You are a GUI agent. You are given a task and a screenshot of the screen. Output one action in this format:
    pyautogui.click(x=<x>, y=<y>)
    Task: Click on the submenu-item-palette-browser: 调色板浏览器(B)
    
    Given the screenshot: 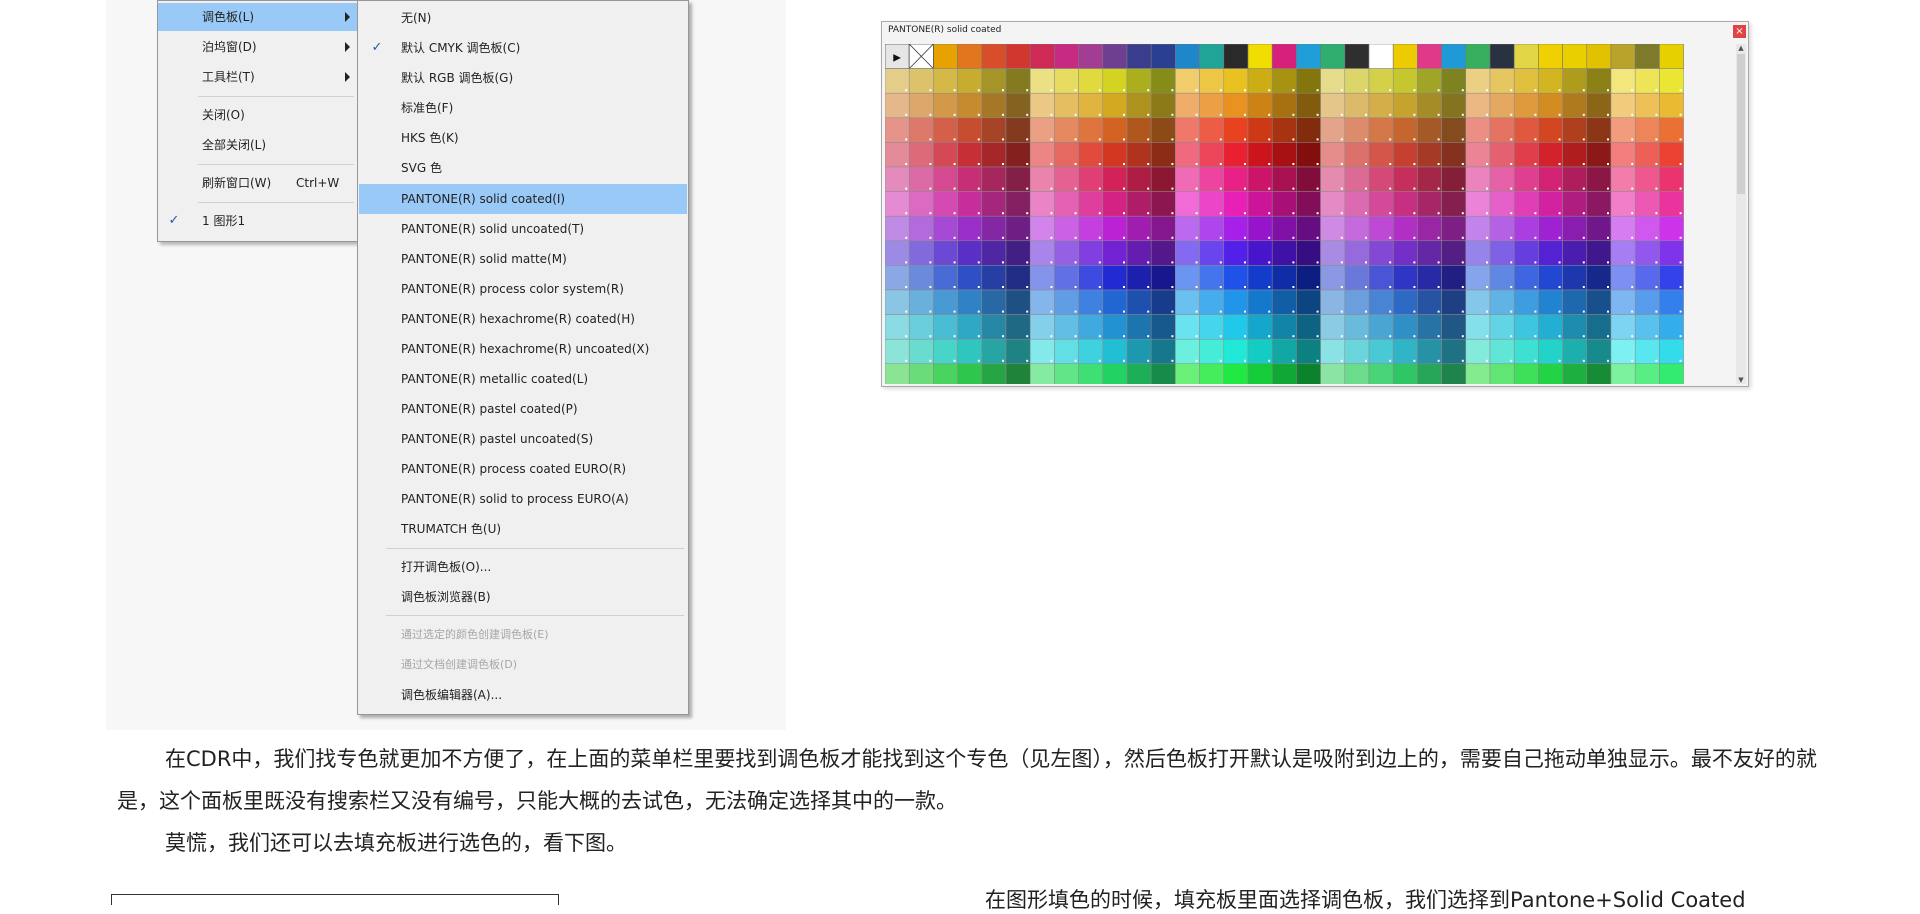 What is the action you would take?
    pyautogui.click(x=523, y=597)
    